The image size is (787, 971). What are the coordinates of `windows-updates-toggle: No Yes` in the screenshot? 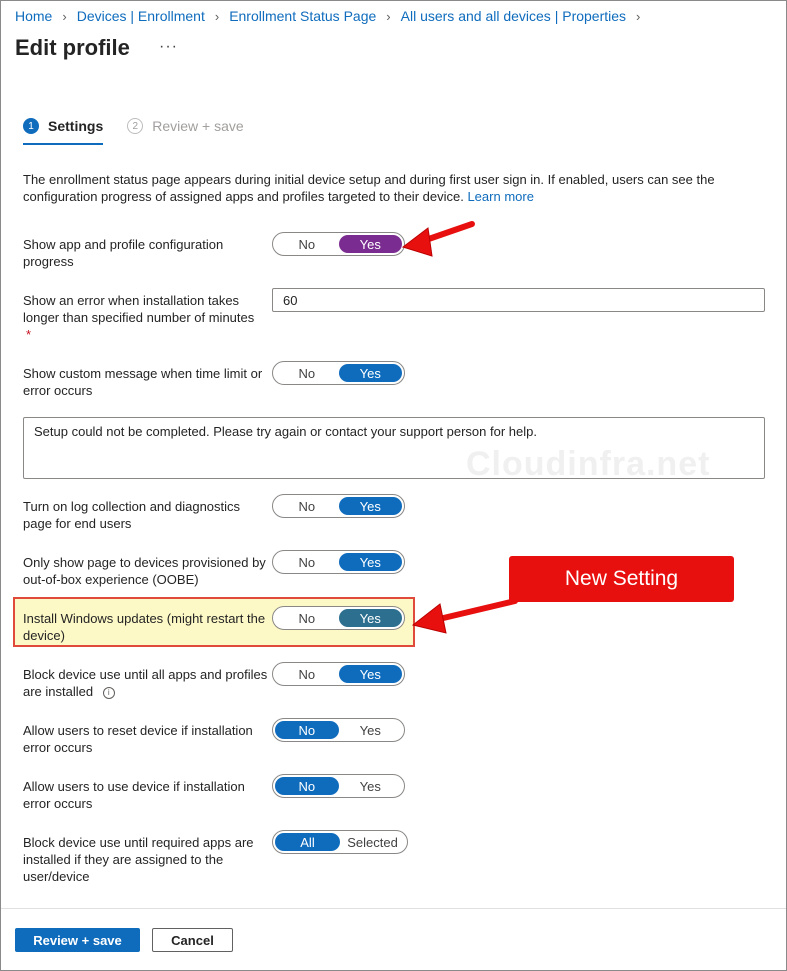 It's located at (338, 618).